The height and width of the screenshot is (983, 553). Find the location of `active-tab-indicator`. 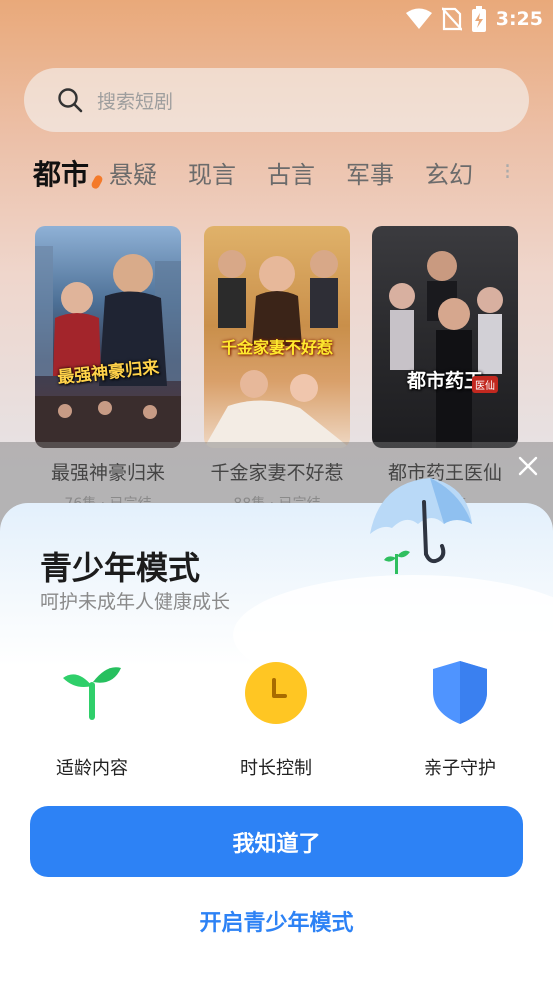

active-tab-indicator is located at coordinates (97, 181).